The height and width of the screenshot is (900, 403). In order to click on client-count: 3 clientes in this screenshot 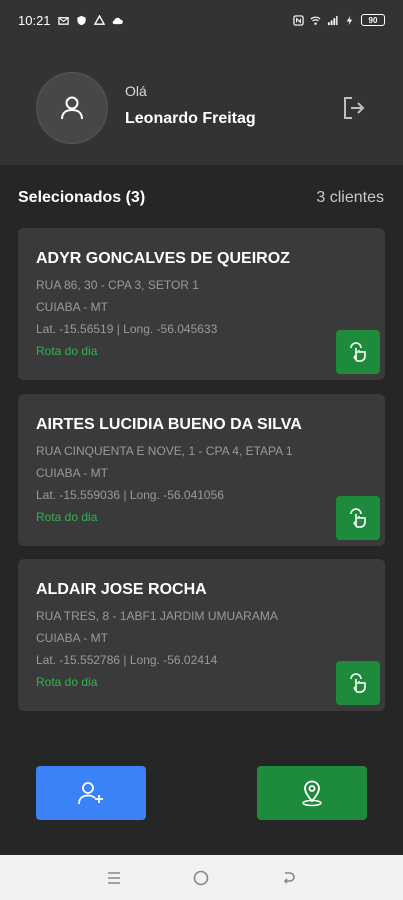, I will do `click(350, 197)`.